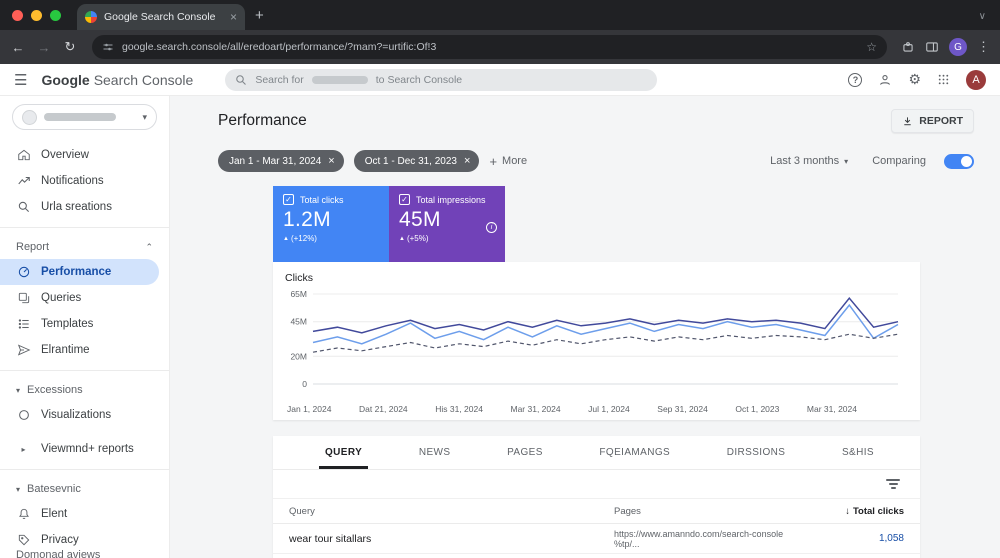 The height and width of the screenshot is (558, 1000). What do you see at coordinates (17, 15) in the screenshot?
I see `close-window-button` at bounding box center [17, 15].